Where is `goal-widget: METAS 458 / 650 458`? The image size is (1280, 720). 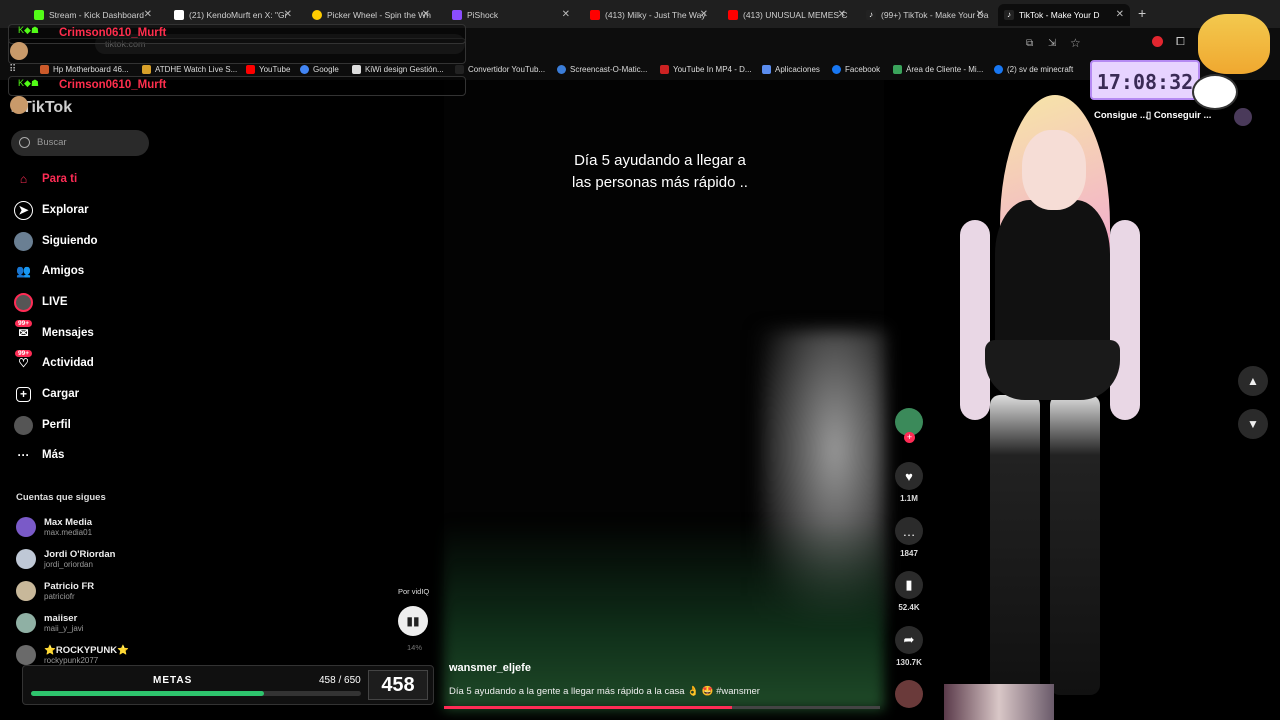 goal-widget: METAS 458 / 650 458 is located at coordinates (228, 685).